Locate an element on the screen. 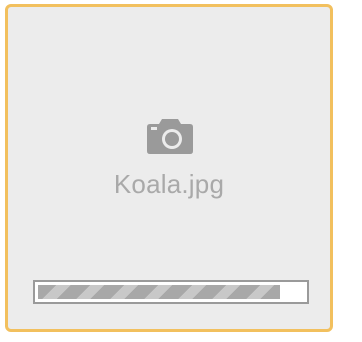 This screenshot has height=342, width=362. camera-icon is located at coordinates (170, 136).